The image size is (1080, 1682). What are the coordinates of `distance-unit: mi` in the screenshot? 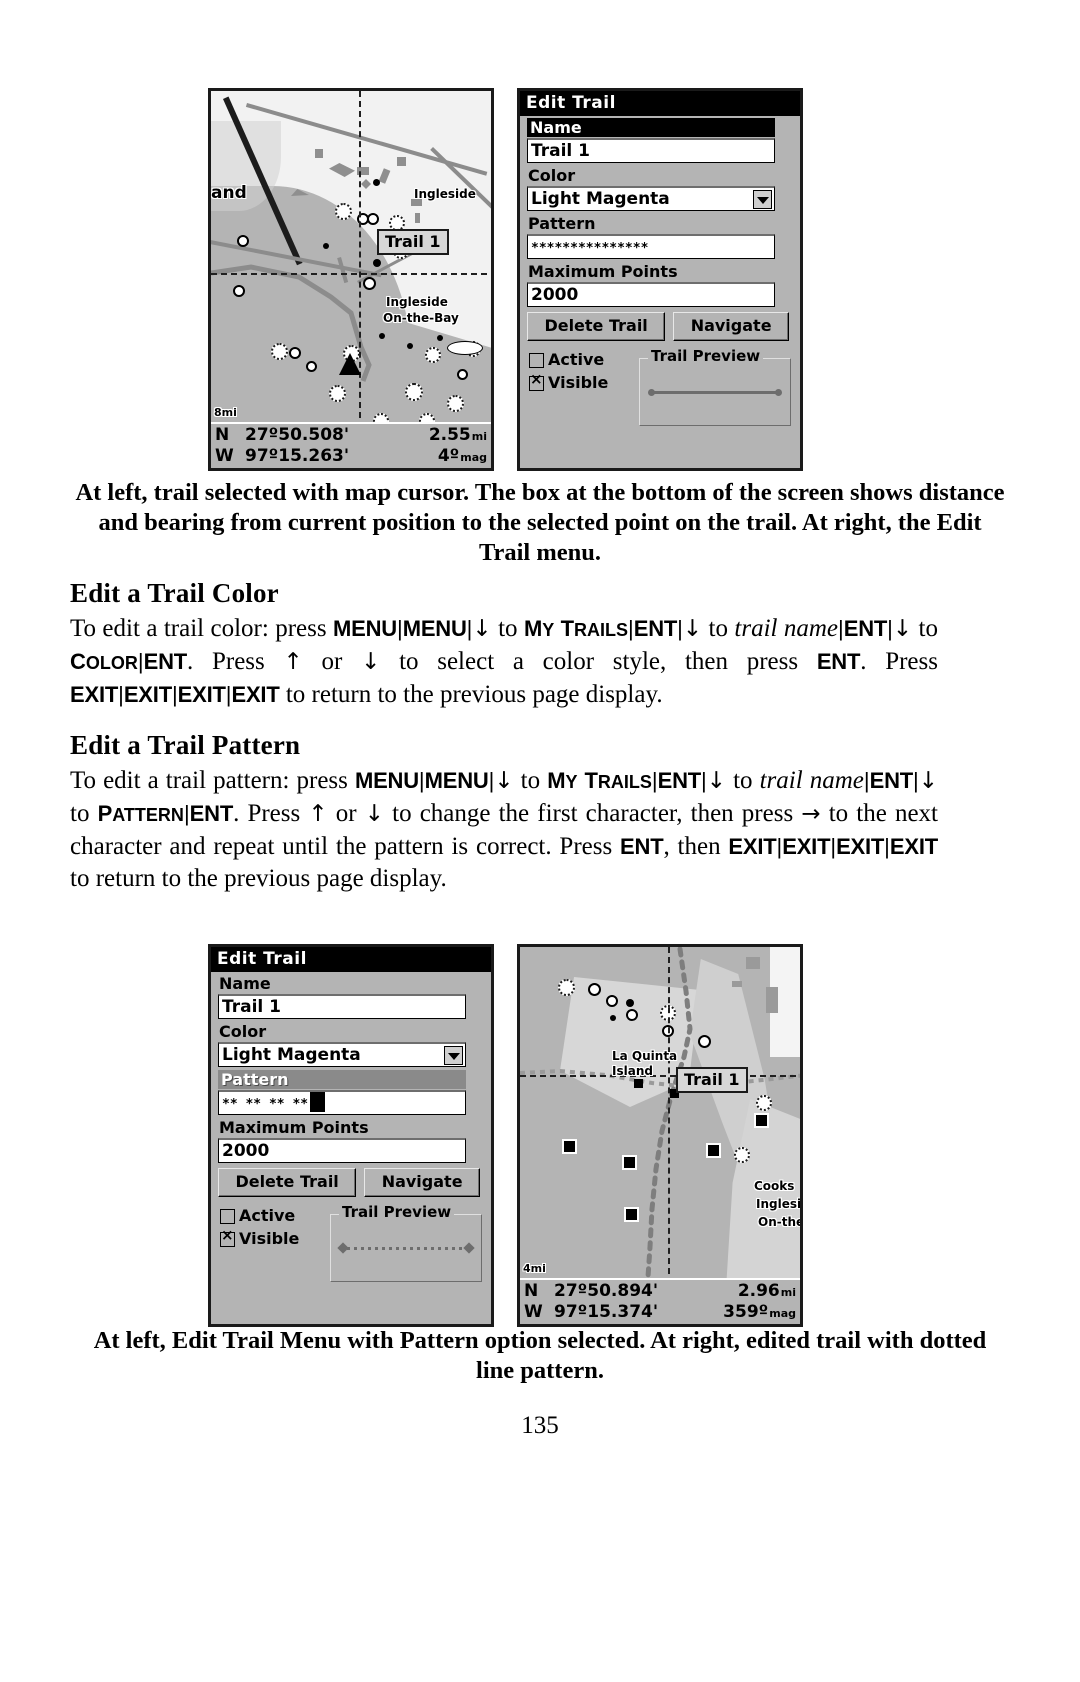 It's located at (479, 436).